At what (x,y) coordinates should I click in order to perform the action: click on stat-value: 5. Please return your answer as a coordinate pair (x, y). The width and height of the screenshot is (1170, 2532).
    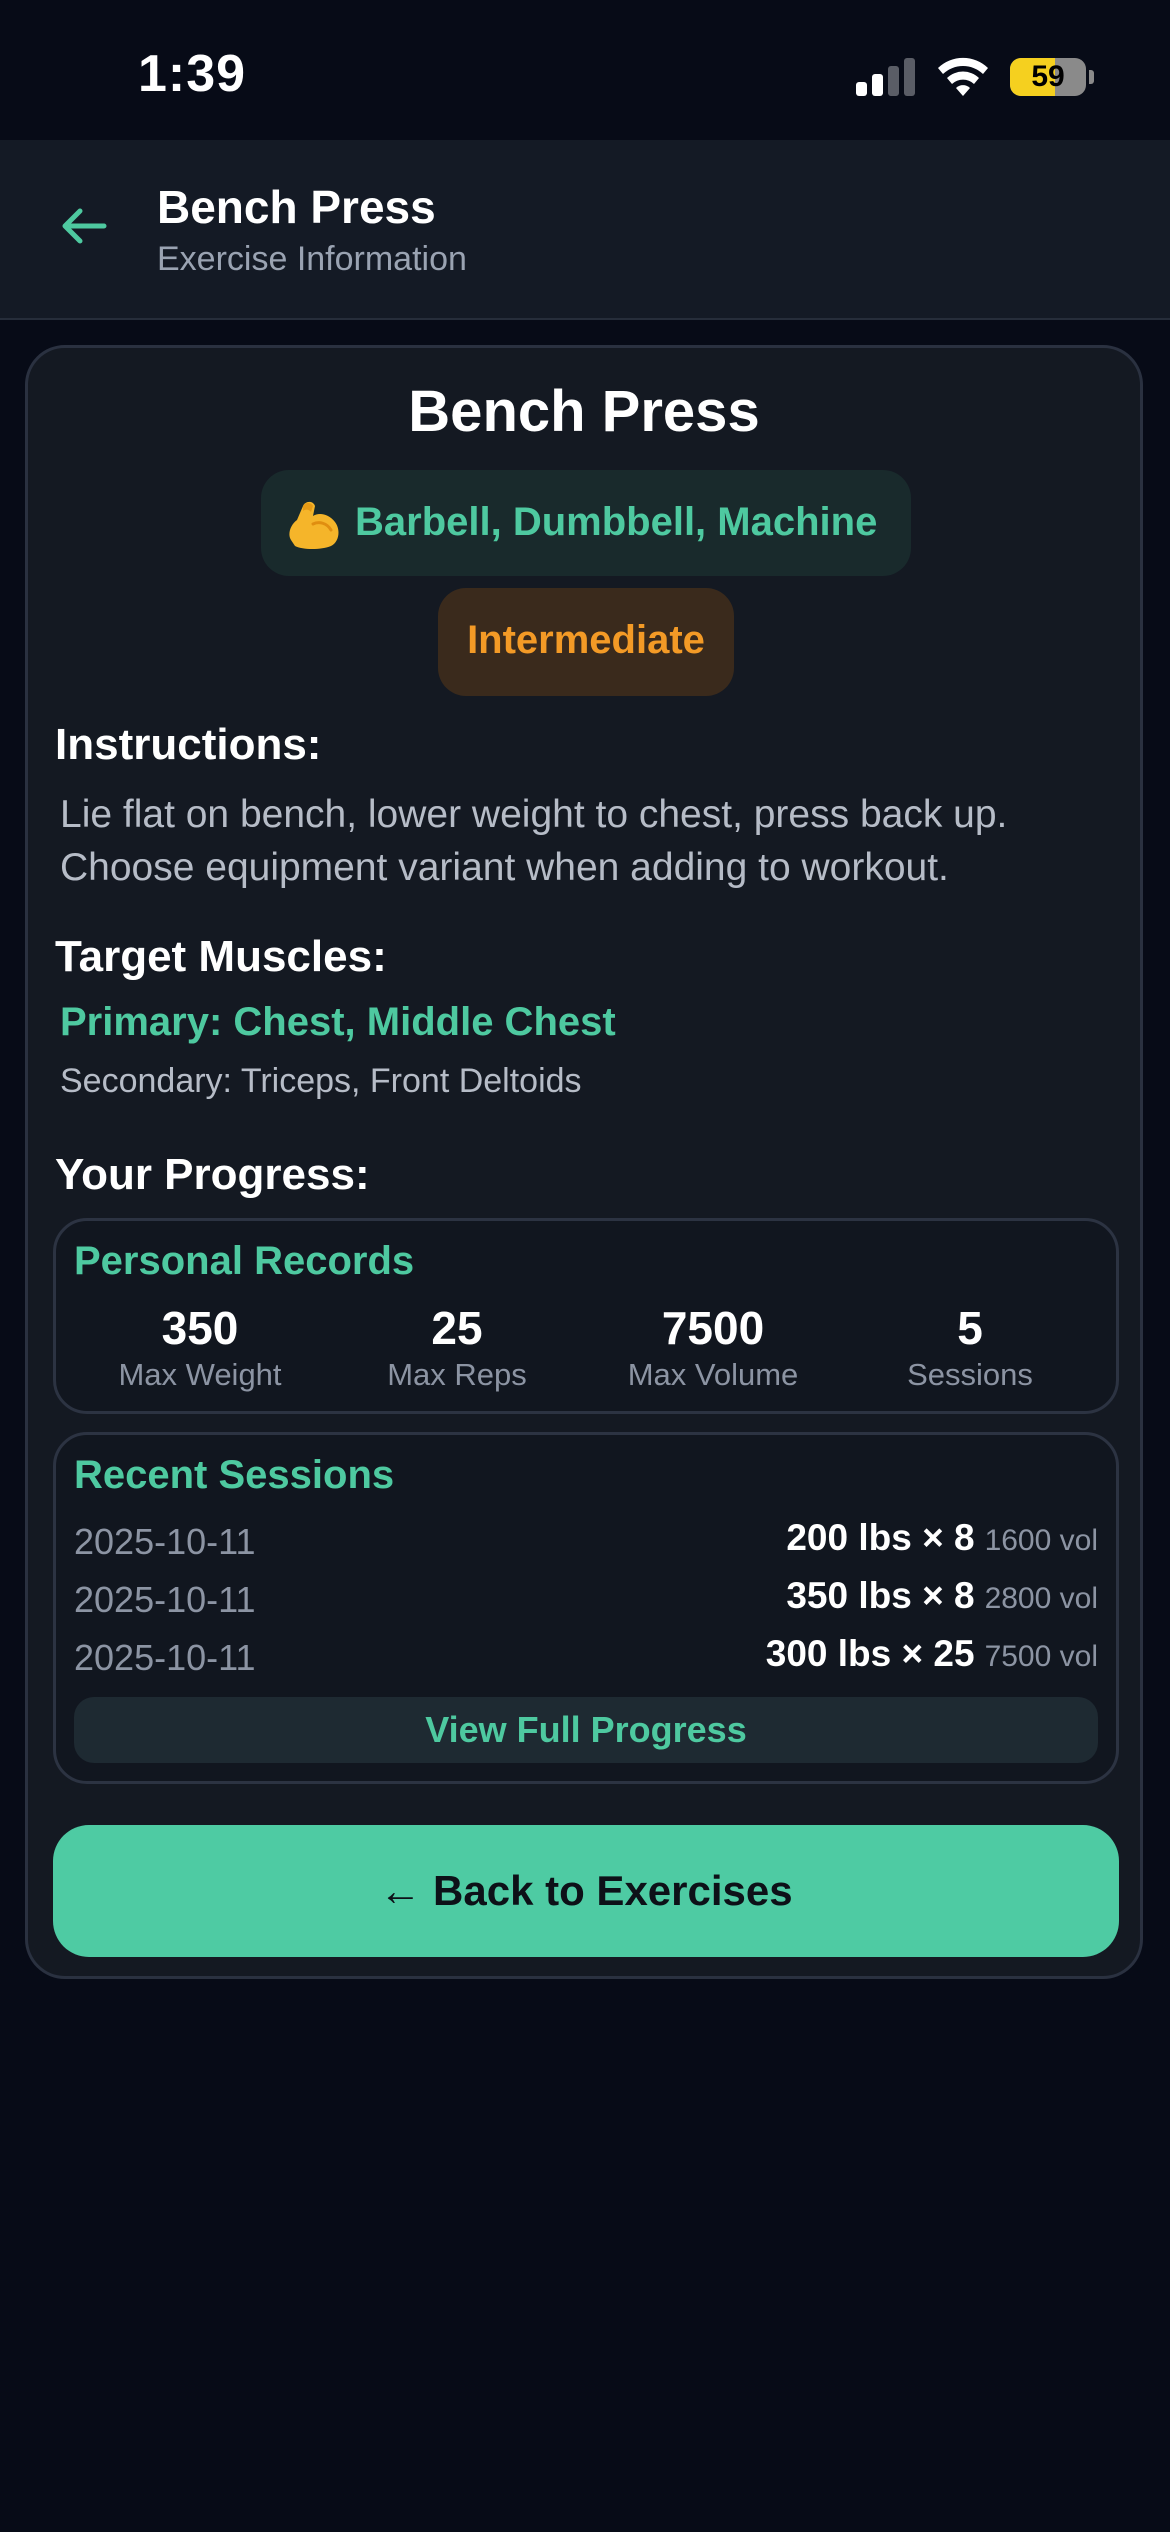
    Looking at the image, I should click on (970, 1328).